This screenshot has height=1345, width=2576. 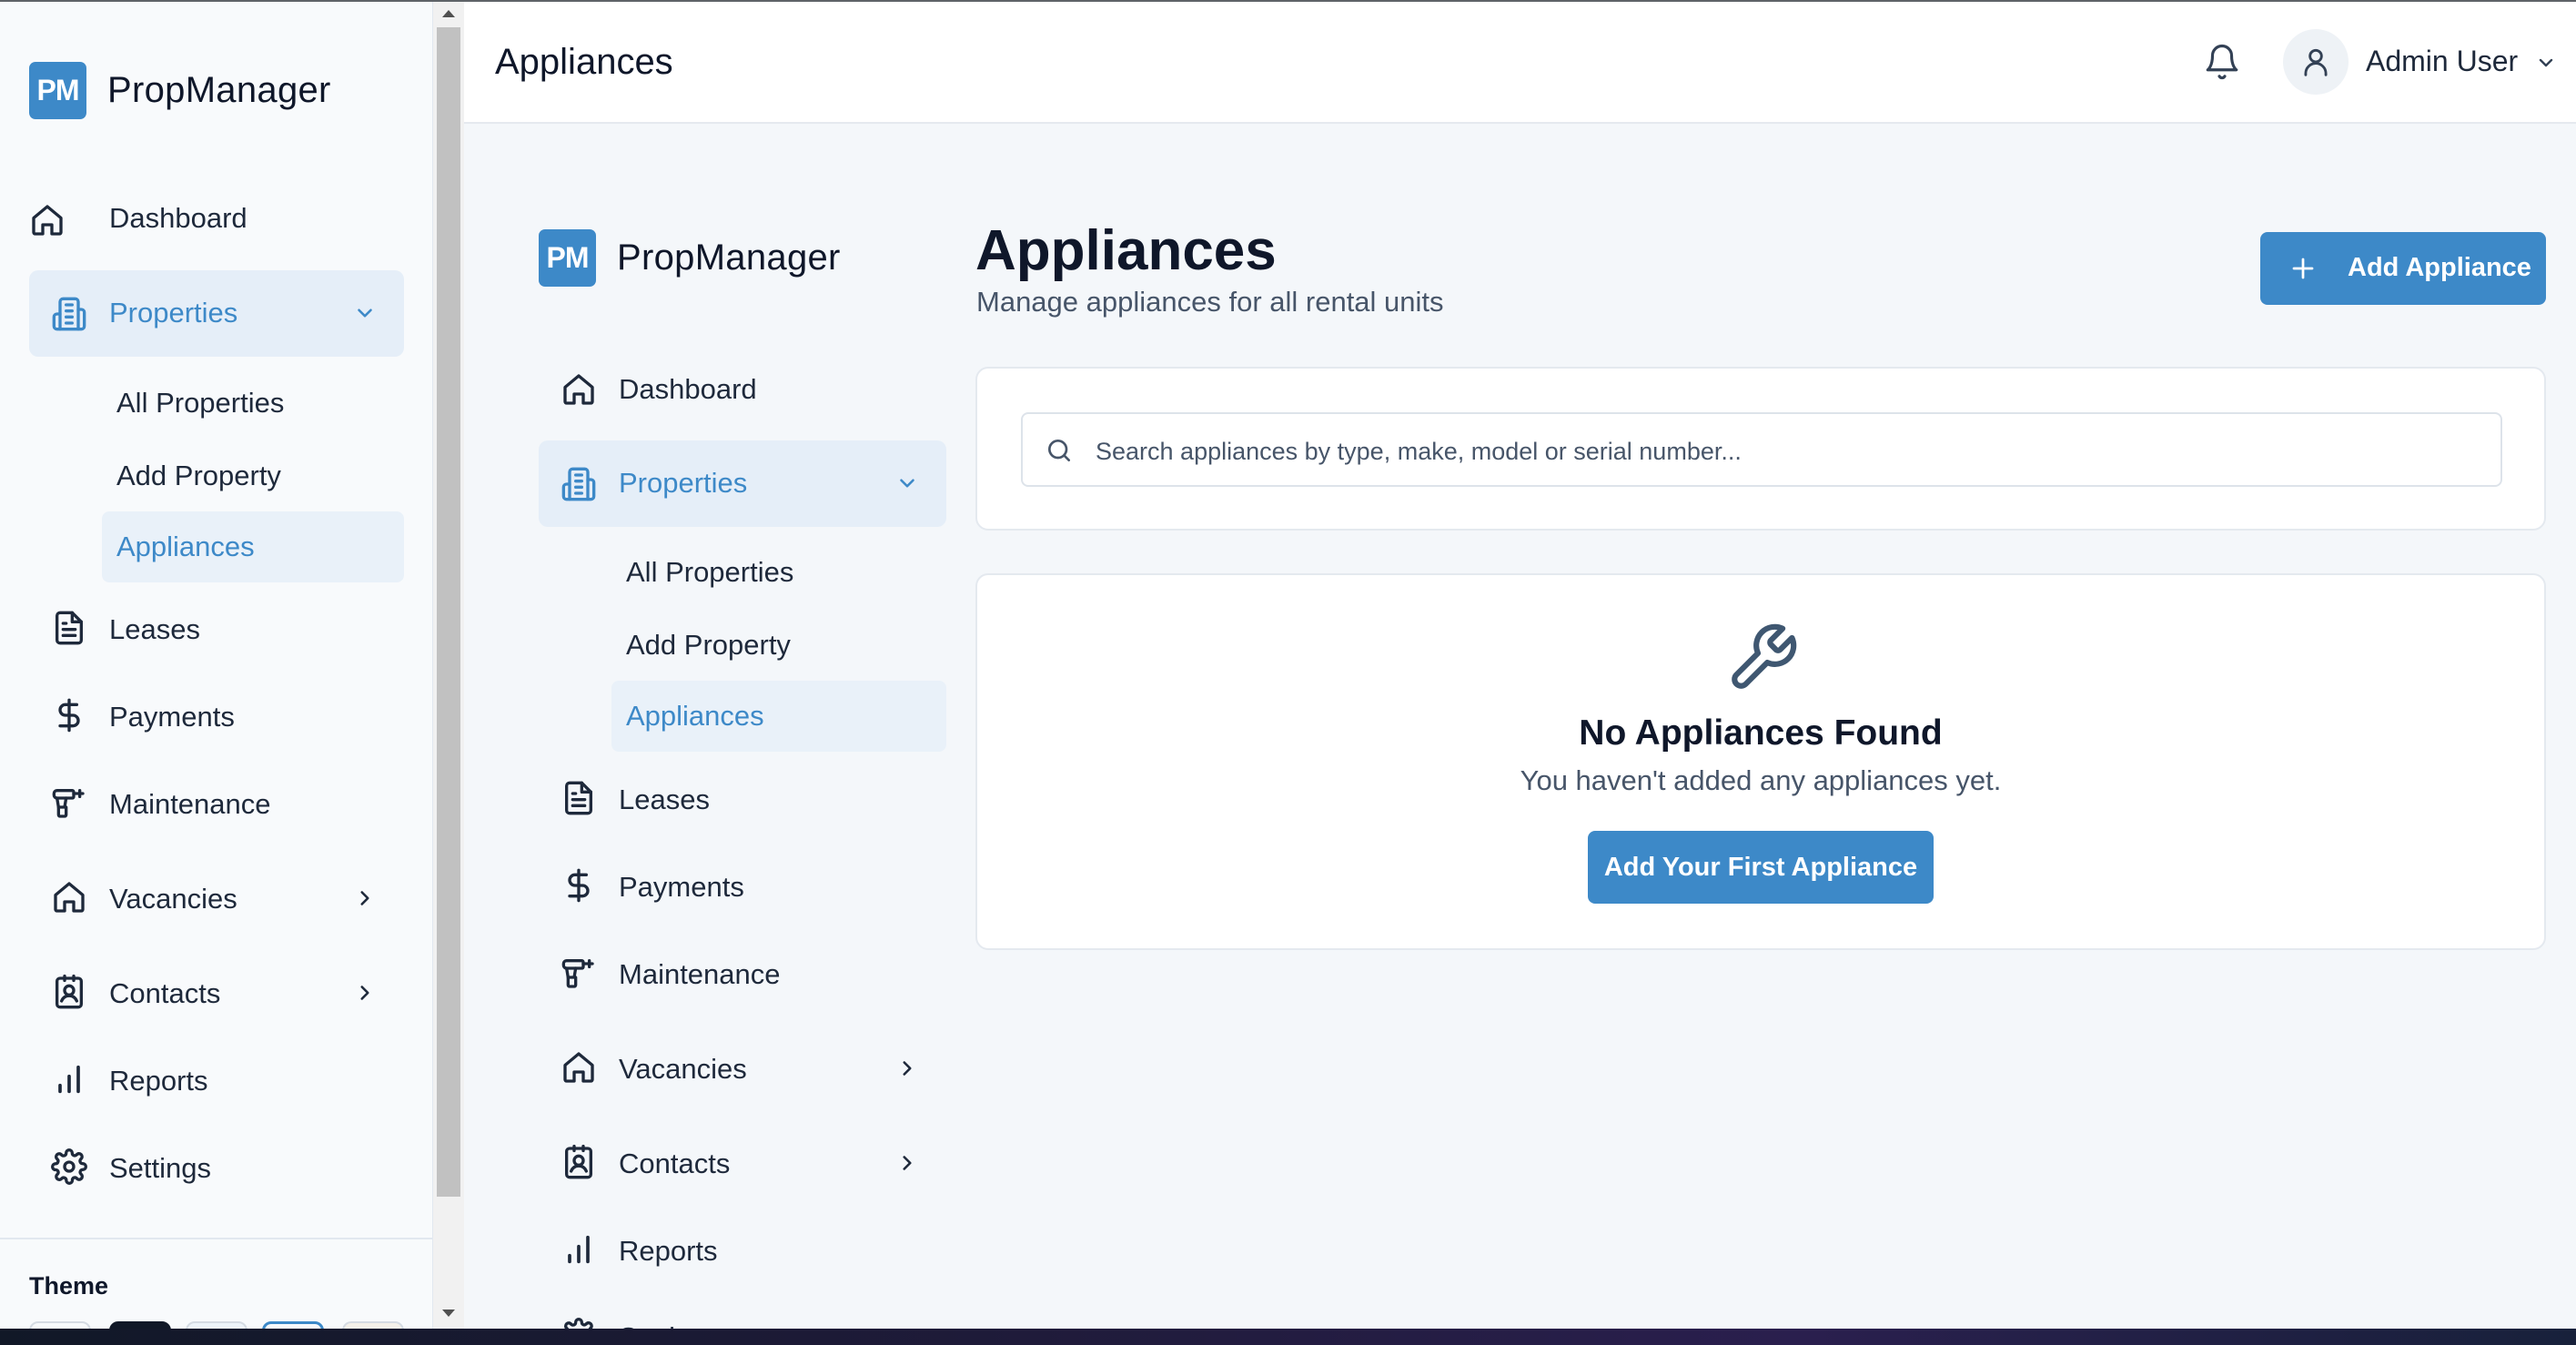 I want to click on inner-sidebar-item-leases: Leases, so click(x=753, y=798).